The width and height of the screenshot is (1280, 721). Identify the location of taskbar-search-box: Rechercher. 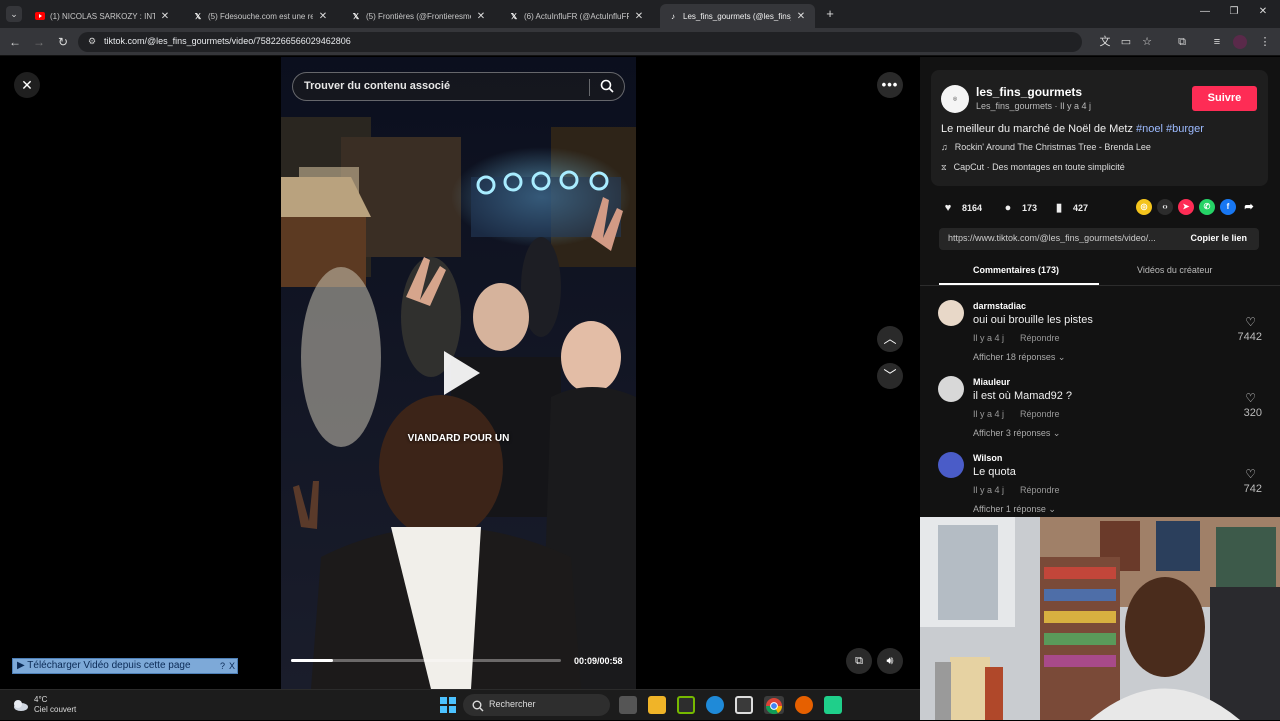
(536, 705).